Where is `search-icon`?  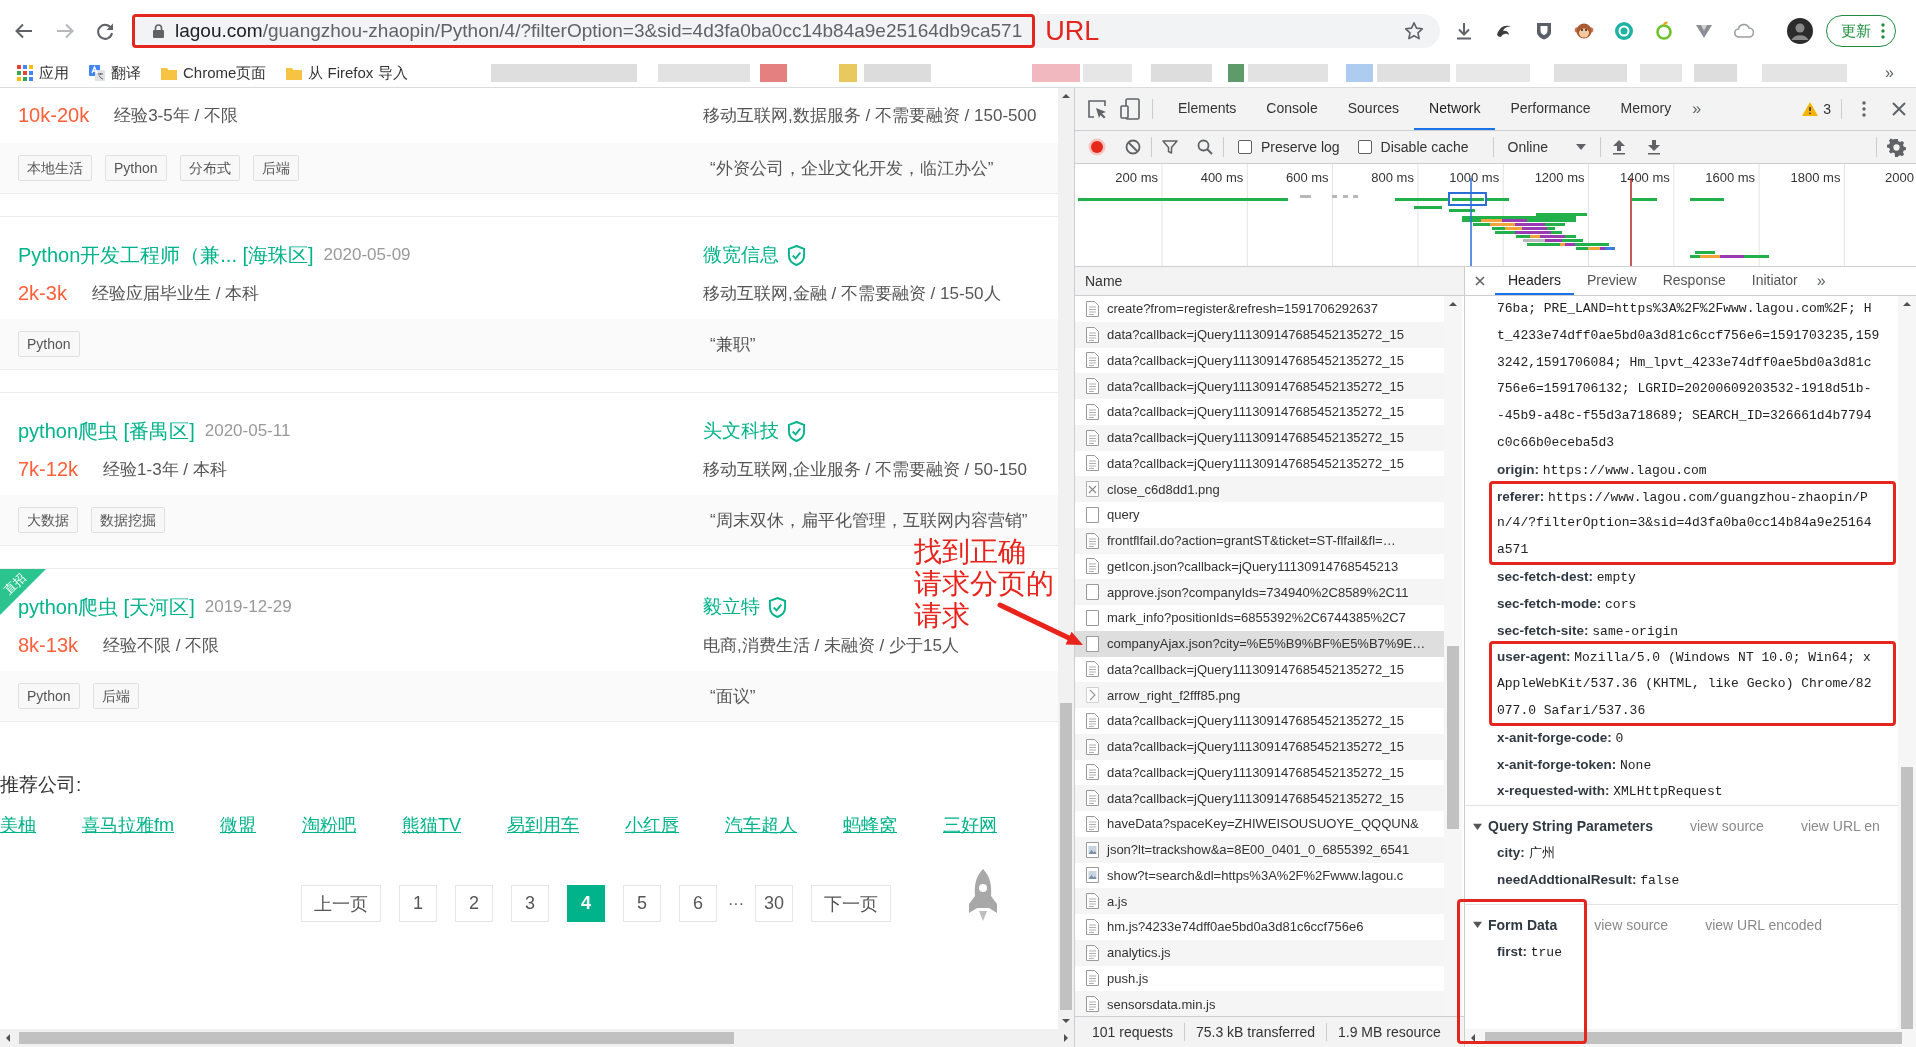
search-icon is located at coordinates (1205, 147).